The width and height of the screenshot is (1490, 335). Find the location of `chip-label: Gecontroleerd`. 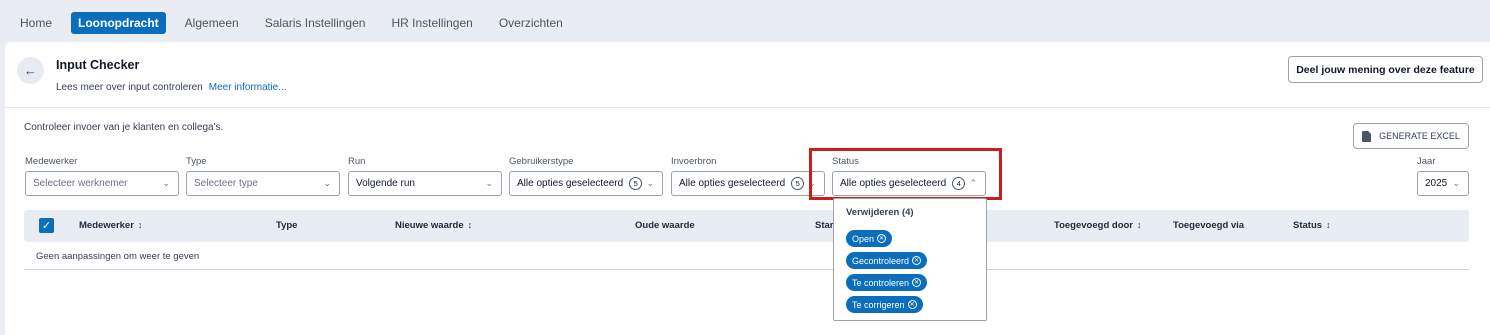

chip-label: Gecontroleerd is located at coordinates (881, 260).